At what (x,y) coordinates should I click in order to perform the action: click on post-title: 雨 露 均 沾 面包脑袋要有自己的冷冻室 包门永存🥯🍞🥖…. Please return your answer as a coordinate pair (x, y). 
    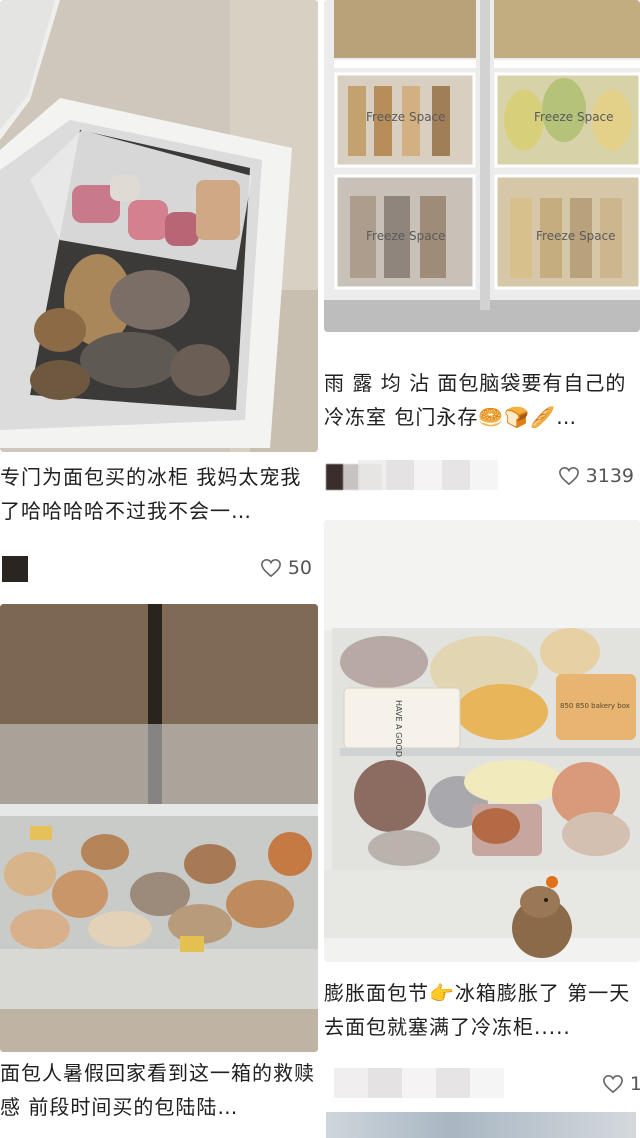
    Looking at the image, I should click on (482, 402).